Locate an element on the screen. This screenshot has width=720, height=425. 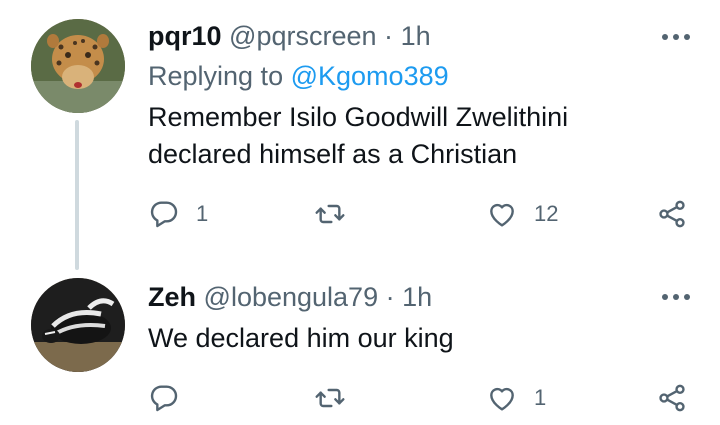
tweet-header: Zeh @lobengula79 · 1h is located at coordinates (290, 297).